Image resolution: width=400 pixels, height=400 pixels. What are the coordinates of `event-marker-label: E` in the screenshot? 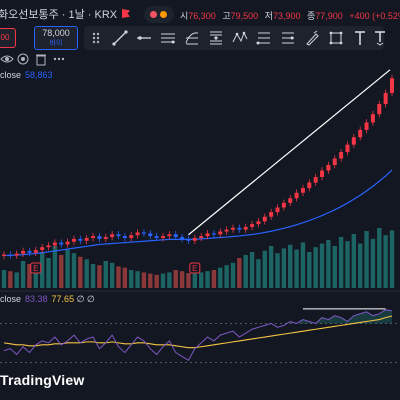 It's located at (194, 268).